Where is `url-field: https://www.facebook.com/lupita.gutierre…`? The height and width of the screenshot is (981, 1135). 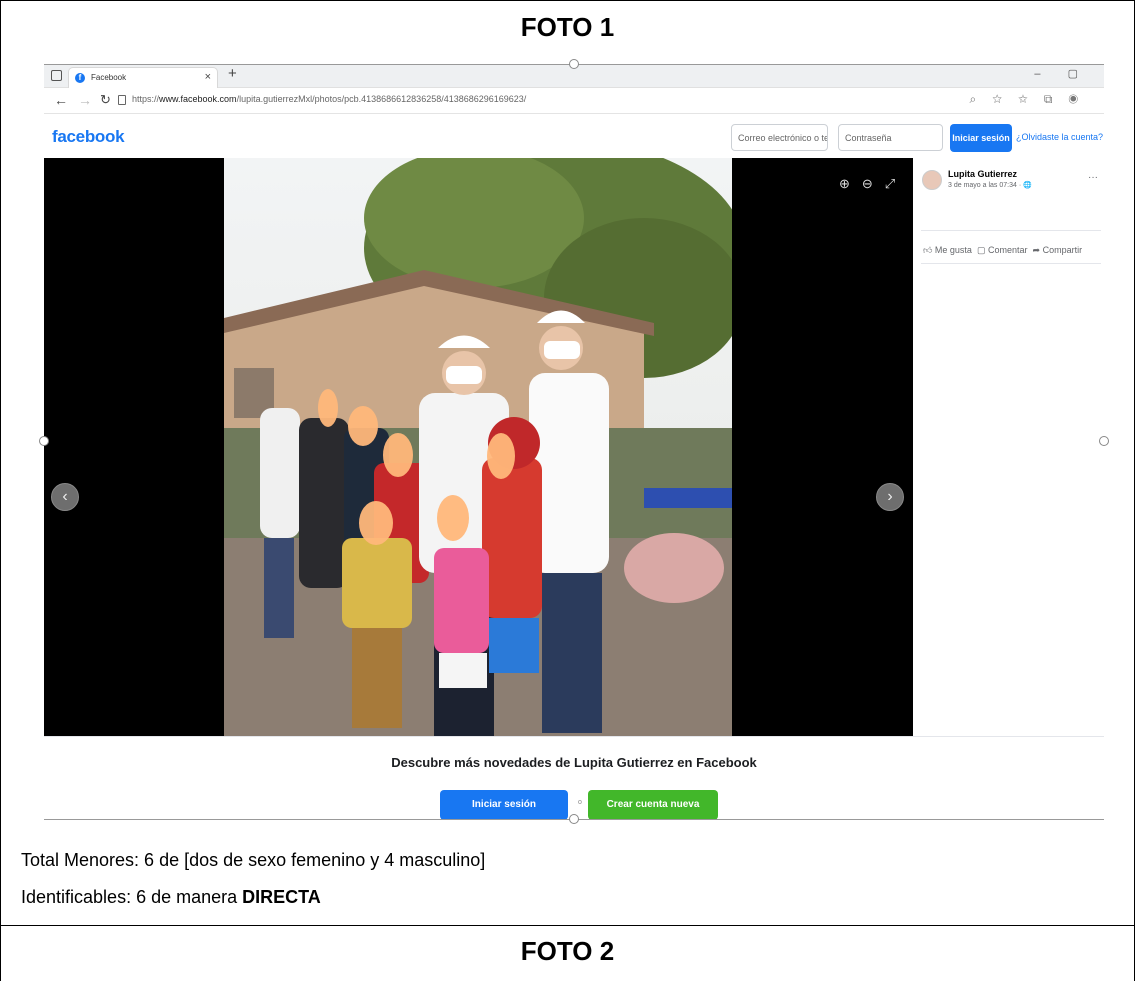 url-field: https://www.facebook.com/lupita.gutierre… is located at coordinates (329, 99).